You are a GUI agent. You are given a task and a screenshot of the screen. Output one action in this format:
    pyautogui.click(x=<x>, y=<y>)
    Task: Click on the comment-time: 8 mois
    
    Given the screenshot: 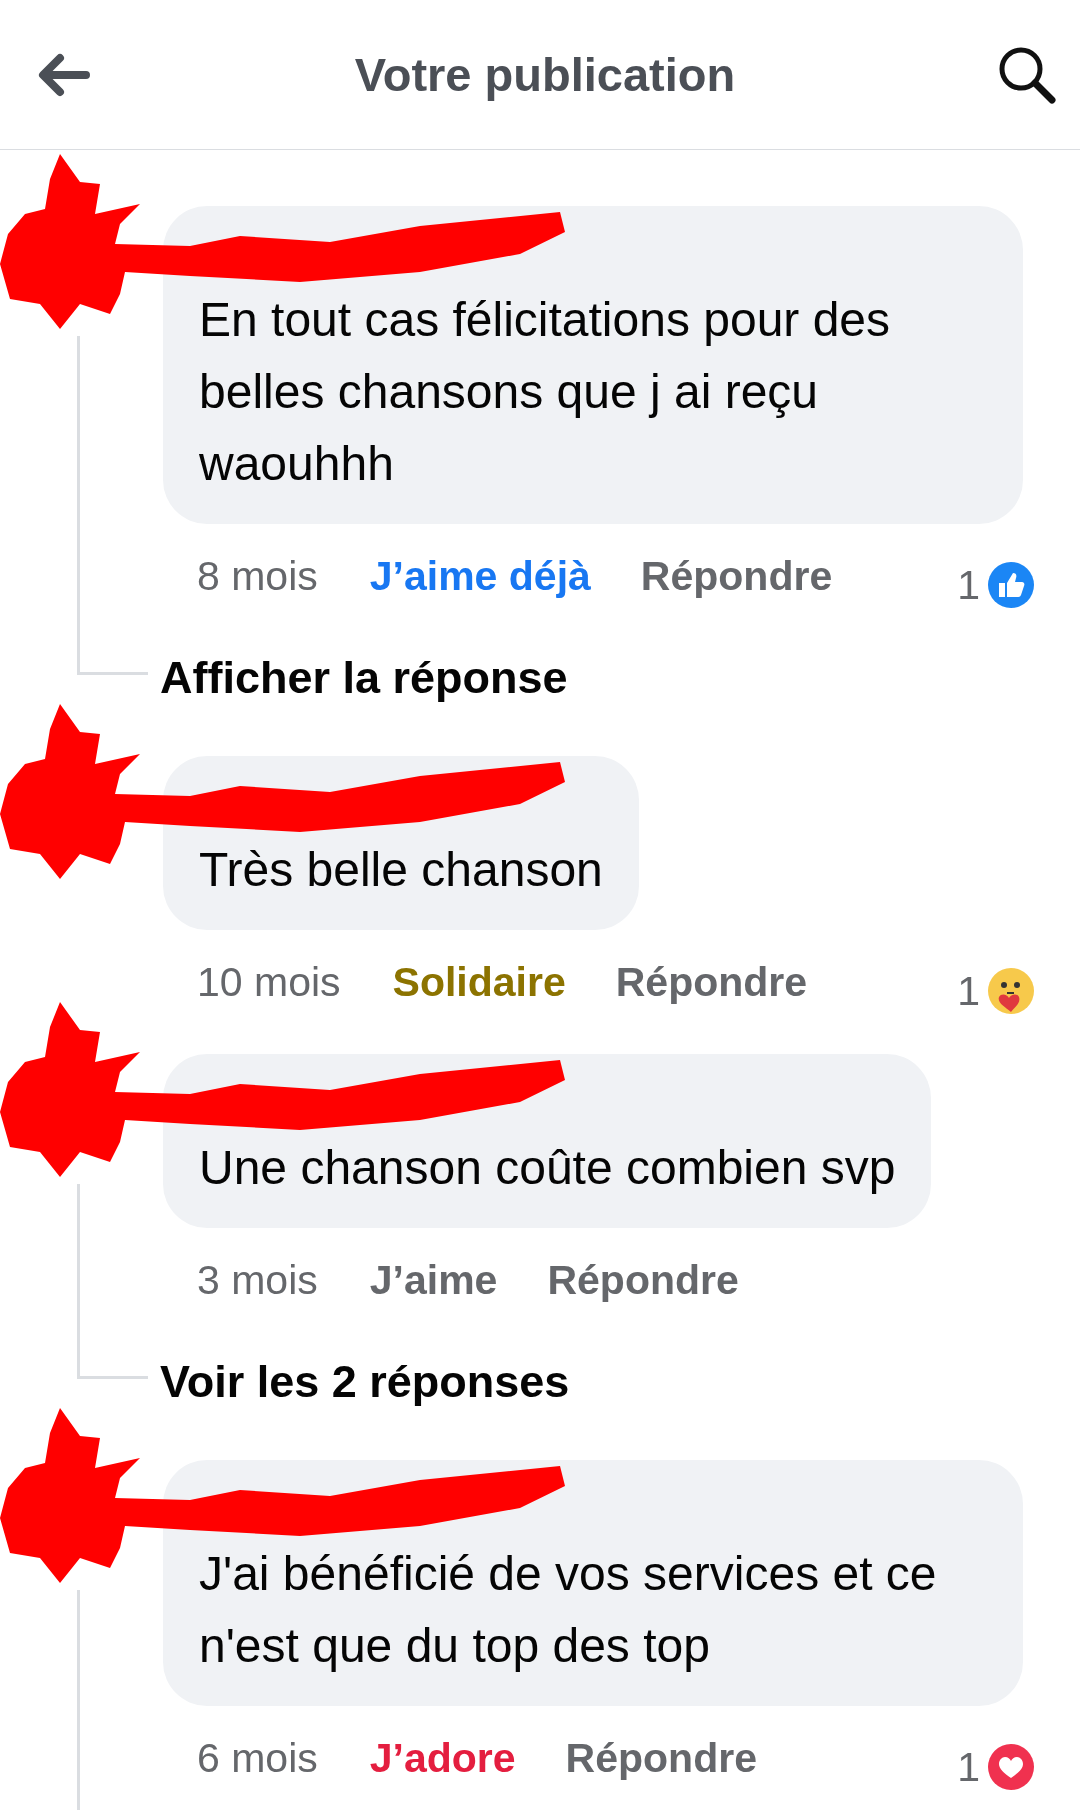 What is the action you would take?
    pyautogui.click(x=257, y=576)
    